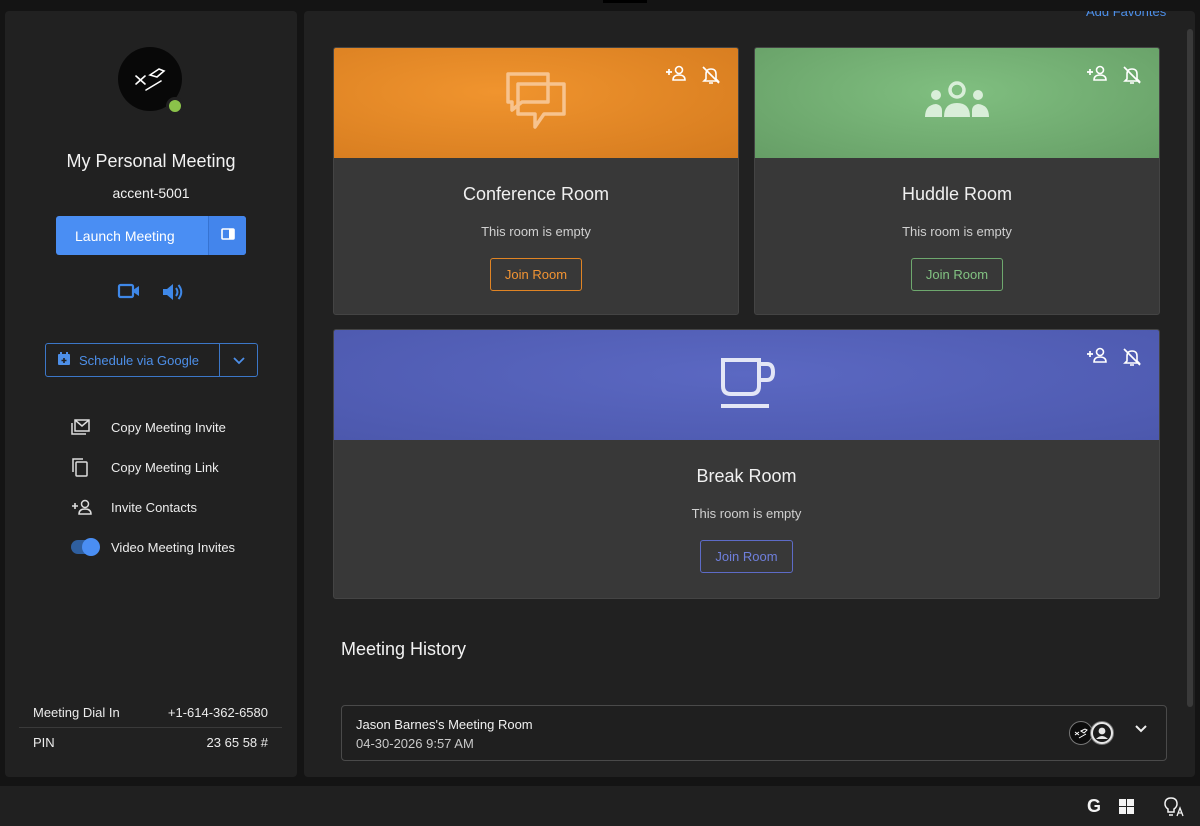  Describe the element at coordinates (1094, 806) in the screenshot. I see `g-icon: G` at that location.